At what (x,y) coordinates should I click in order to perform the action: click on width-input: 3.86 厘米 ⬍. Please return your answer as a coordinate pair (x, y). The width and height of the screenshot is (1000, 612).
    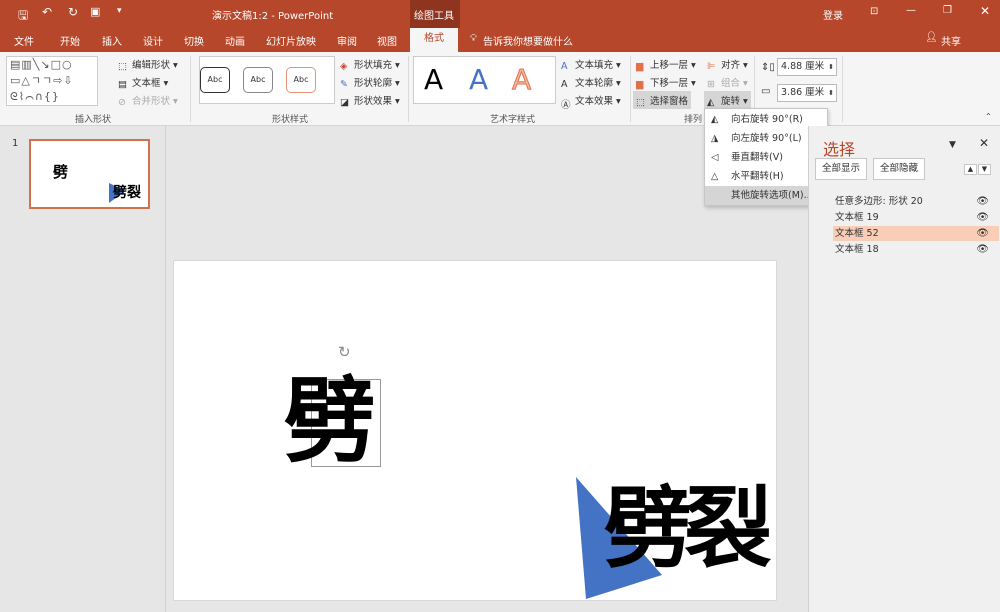
    Looking at the image, I should click on (807, 93).